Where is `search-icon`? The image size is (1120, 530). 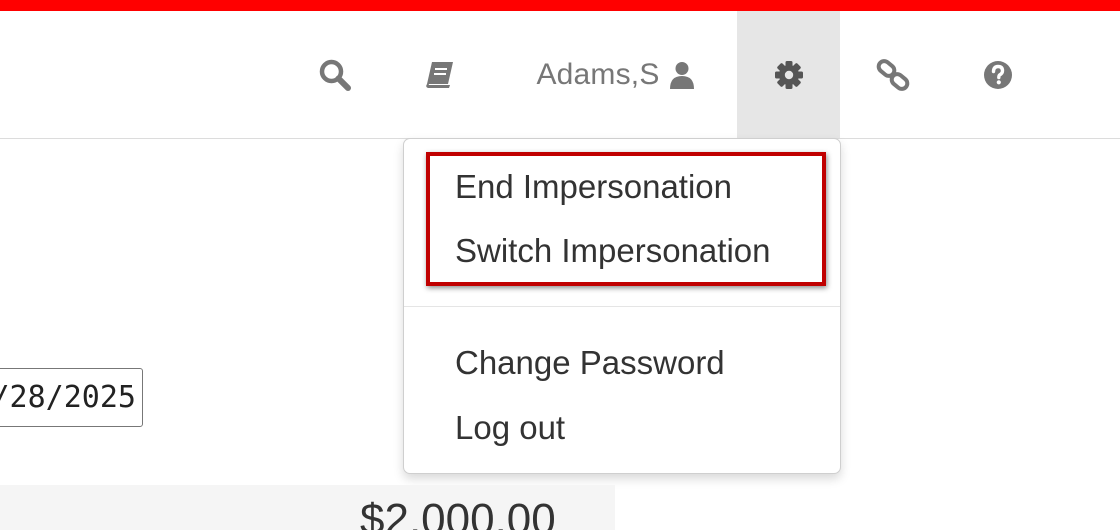
search-icon is located at coordinates (335, 75).